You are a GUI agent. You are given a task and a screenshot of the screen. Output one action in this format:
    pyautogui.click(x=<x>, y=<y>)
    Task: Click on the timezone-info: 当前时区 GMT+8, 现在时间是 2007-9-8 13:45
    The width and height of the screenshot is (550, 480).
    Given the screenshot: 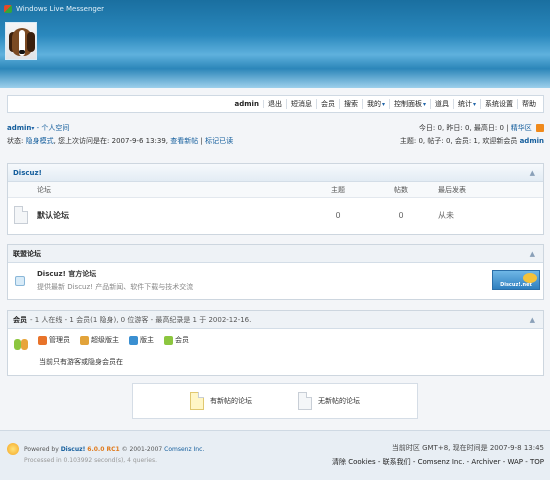 What is the action you would take?
    pyautogui.click(x=467, y=448)
    